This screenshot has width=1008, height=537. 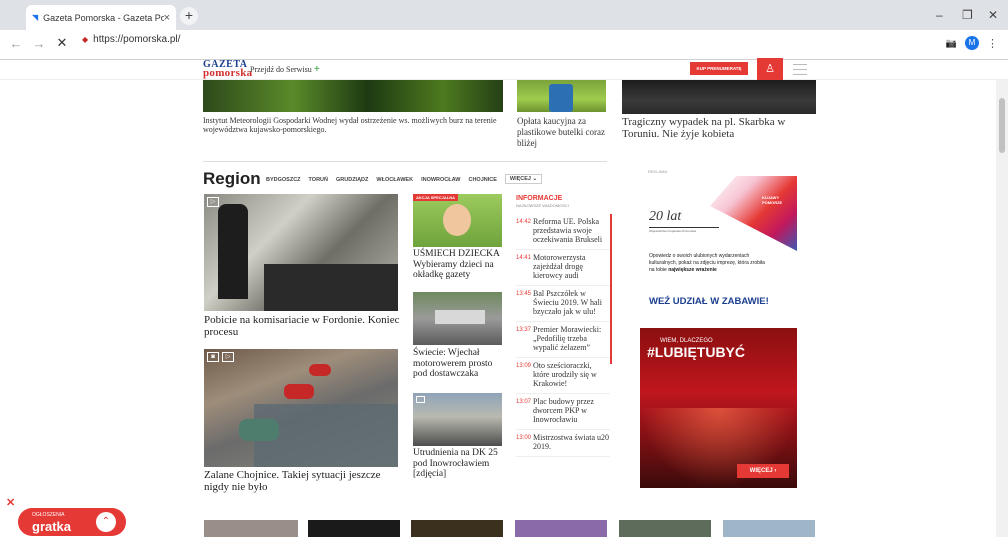 I want to click on back-button: ←, so click(x=16, y=43).